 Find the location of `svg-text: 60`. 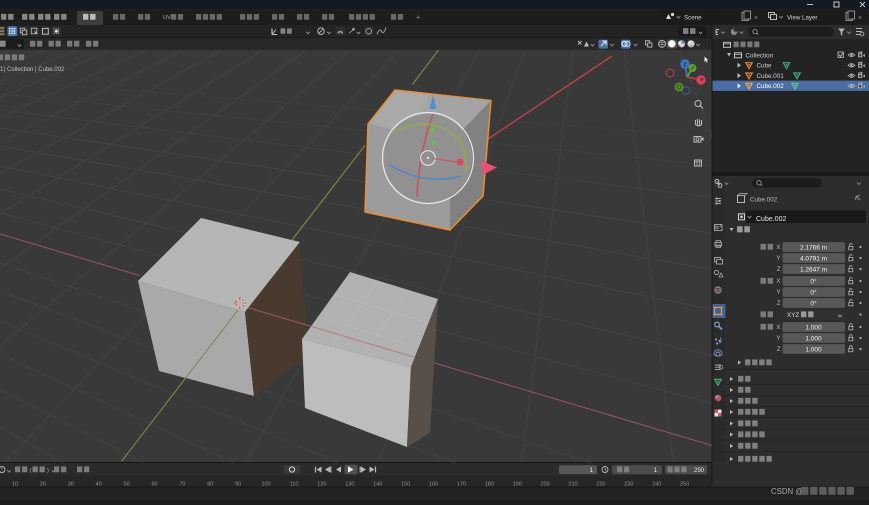

svg-text: 60 is located at coordinates (154, 484).